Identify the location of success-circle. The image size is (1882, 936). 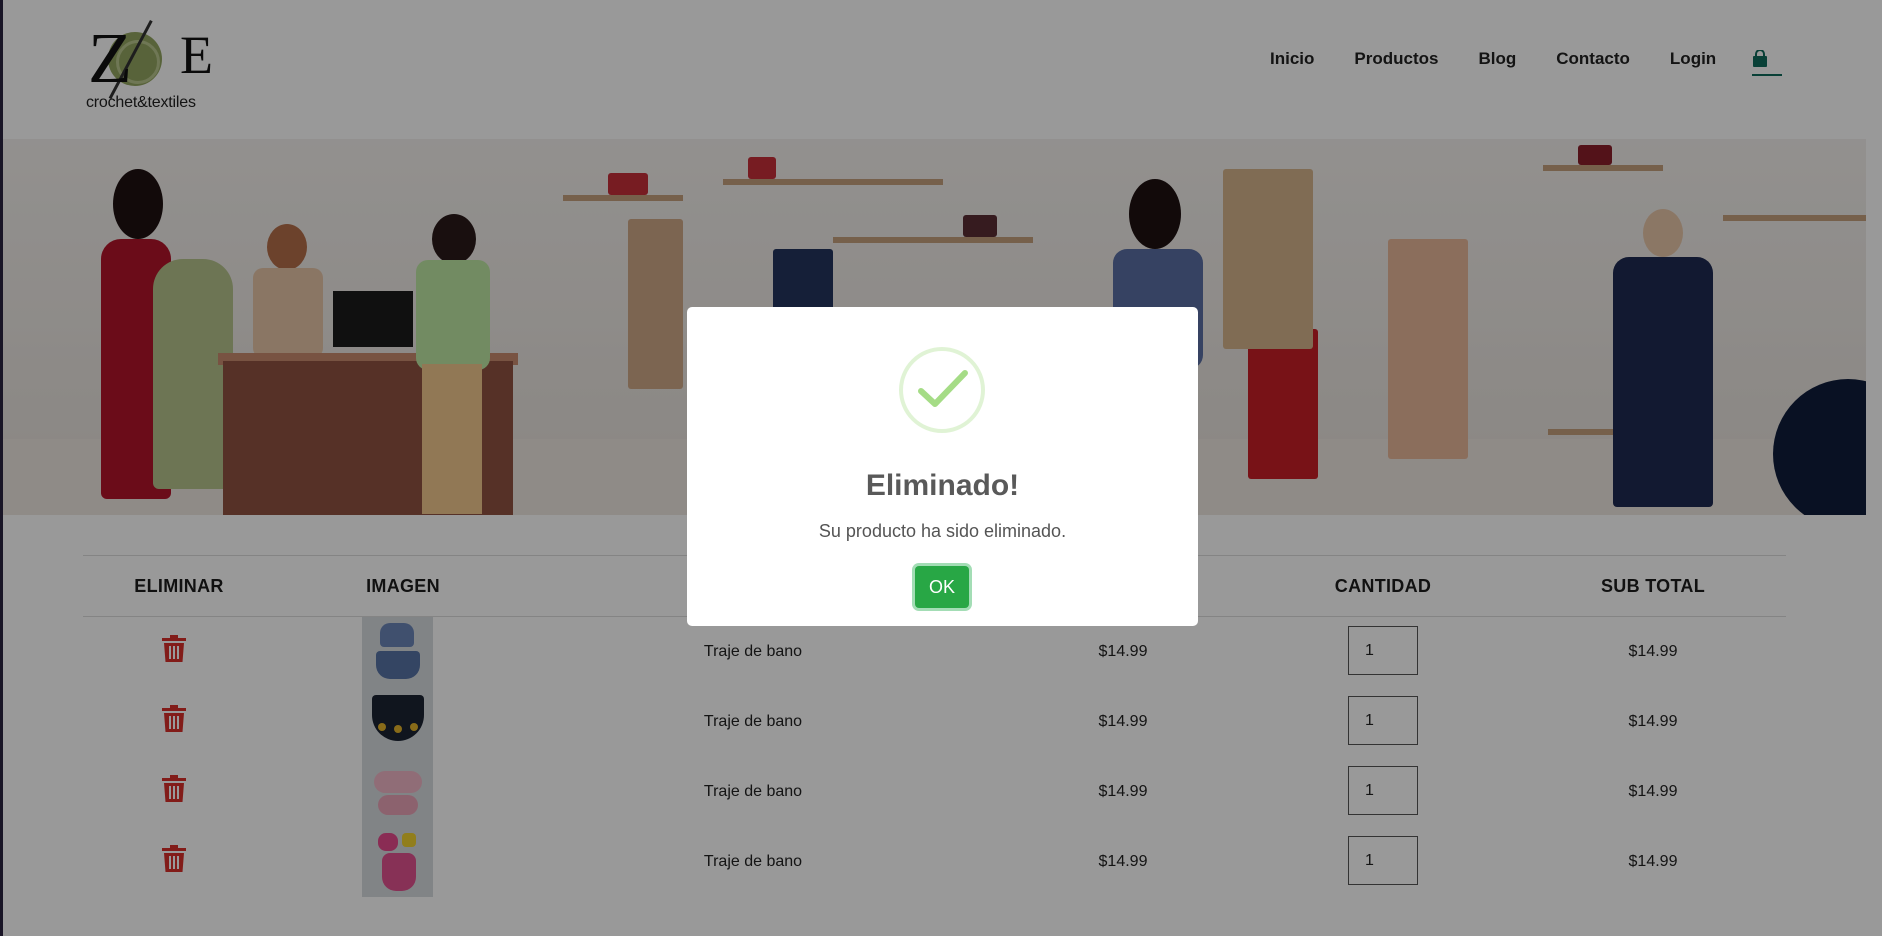
(942, 390).